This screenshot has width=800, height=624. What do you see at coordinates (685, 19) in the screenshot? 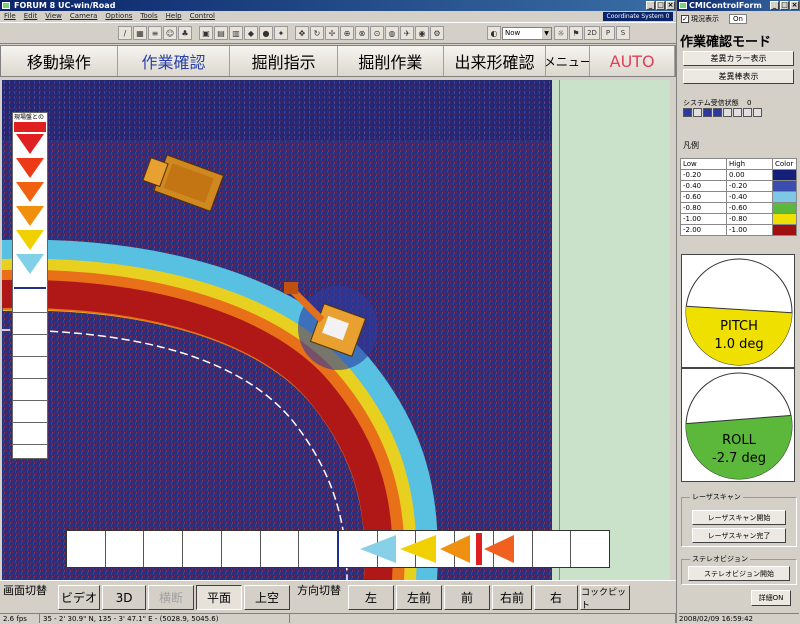
I see `current-display-checkbox: ✓` at bounding box center [685, 19].